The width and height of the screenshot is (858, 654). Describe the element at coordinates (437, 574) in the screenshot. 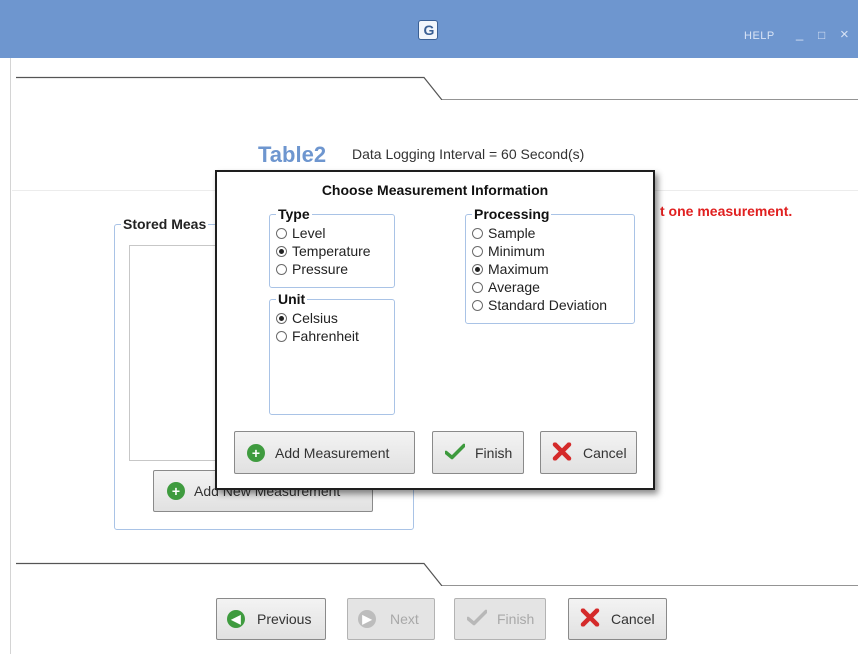

I see `bottom-separator` at that location.